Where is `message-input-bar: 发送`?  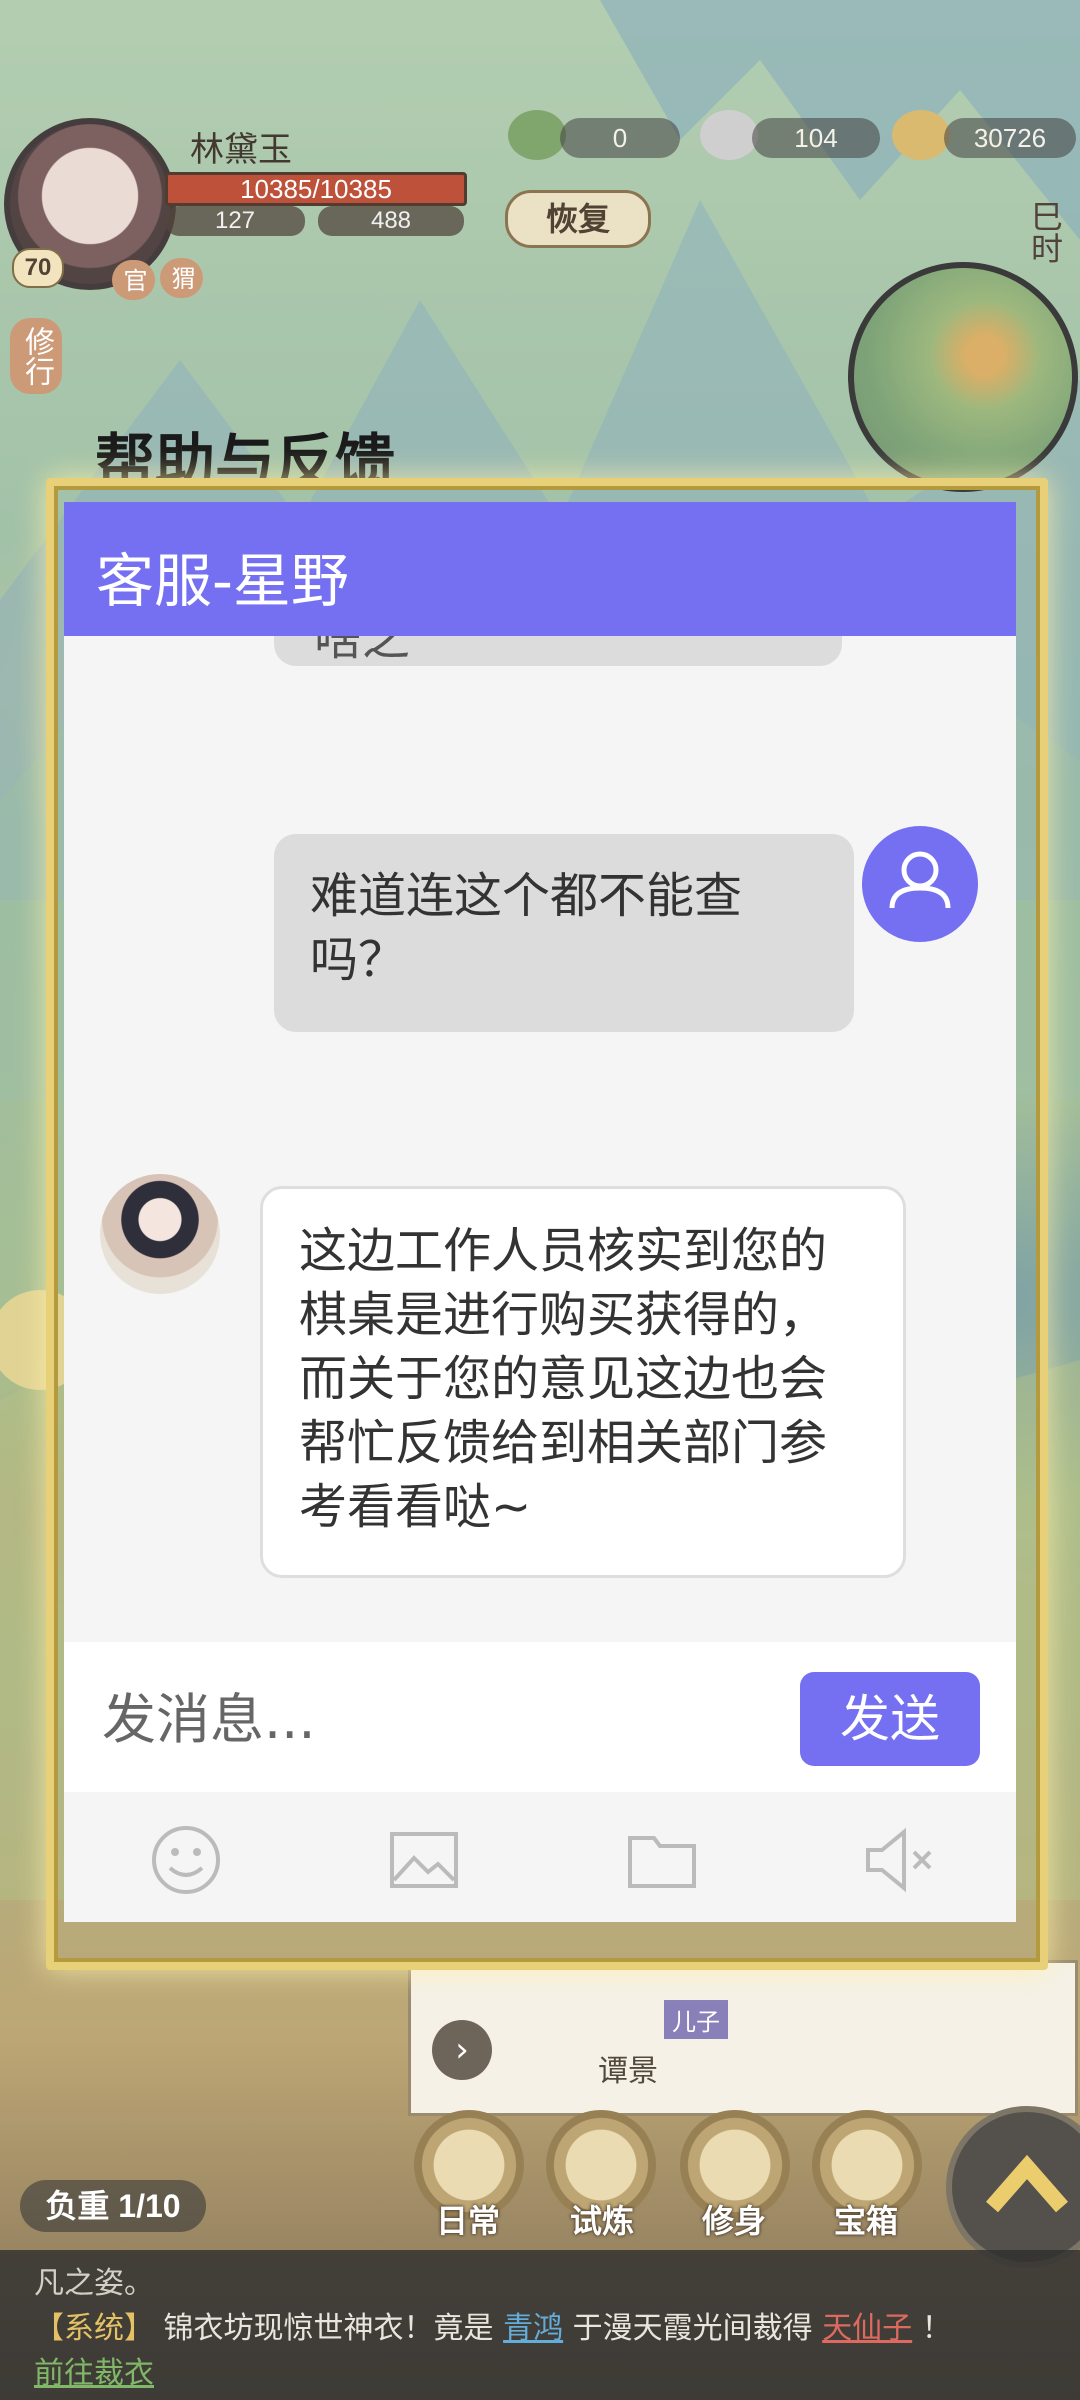
message-input-bar: 发送 is located at coordinates (540, 1717).